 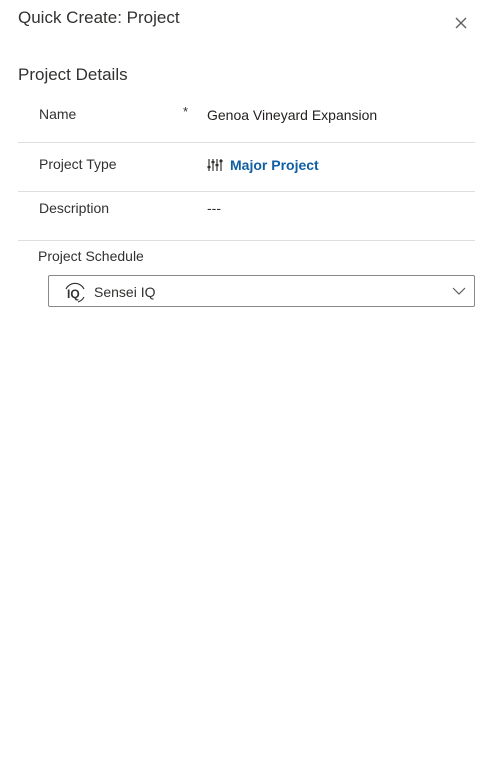 What do you see at coordinates (186, 111) in the screenshot?
I see `required-indicator: *` at bounding box center [186, 111].